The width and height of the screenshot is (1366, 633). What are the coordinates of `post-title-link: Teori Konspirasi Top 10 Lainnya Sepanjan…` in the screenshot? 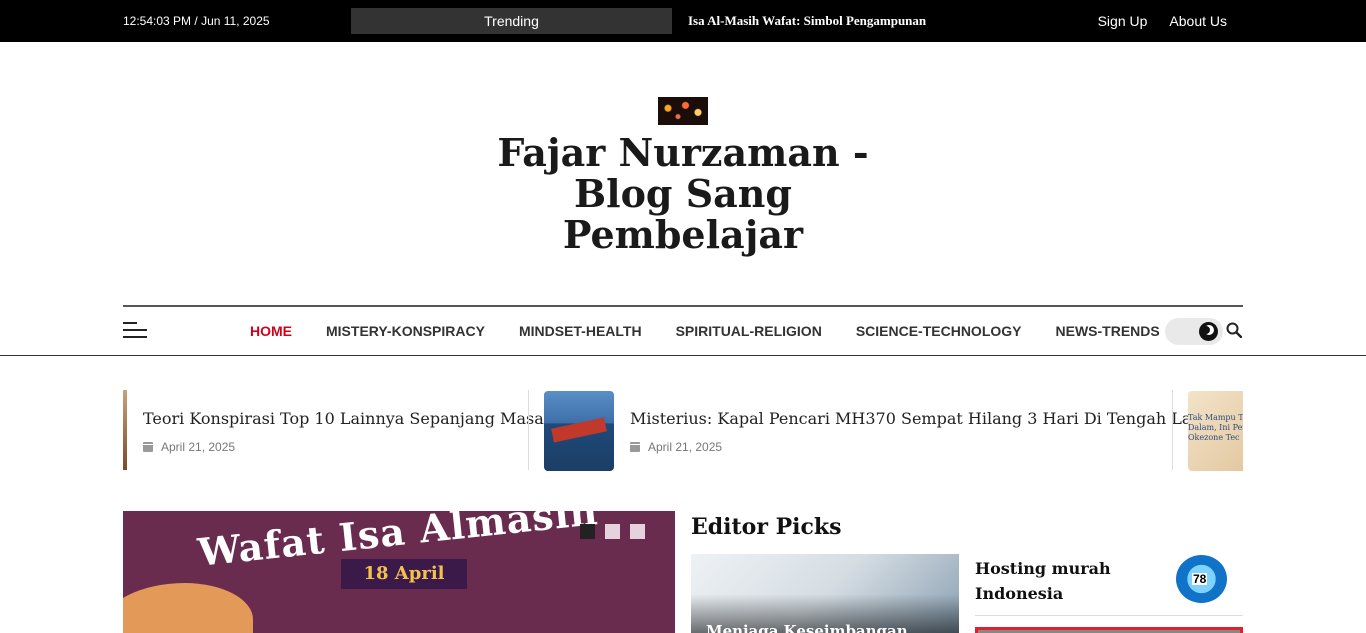 It's located at (343, 418).